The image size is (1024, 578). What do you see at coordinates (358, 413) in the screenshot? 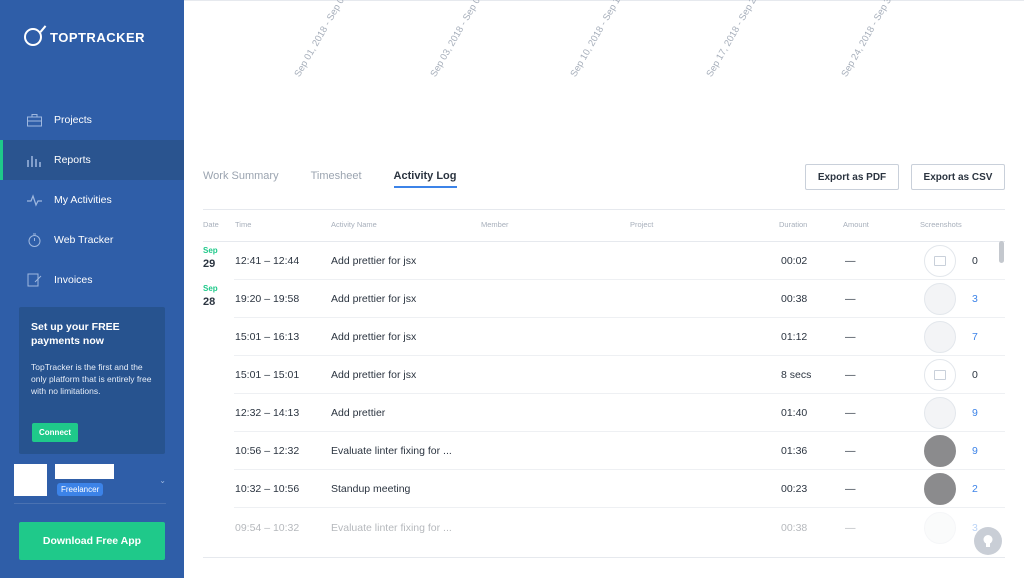
I see `row-activity: Add prettier` at bounding box center [358, 413].